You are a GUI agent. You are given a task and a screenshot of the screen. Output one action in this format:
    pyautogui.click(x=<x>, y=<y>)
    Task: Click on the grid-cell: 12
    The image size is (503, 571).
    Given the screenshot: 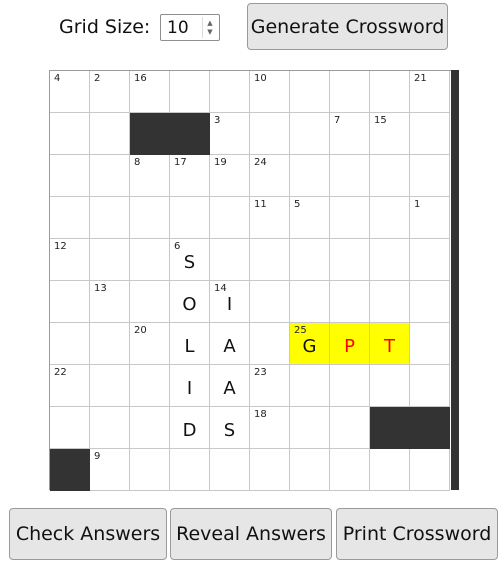 What is the action you would take?
    pyautogui.click(x=70, y=260)
    